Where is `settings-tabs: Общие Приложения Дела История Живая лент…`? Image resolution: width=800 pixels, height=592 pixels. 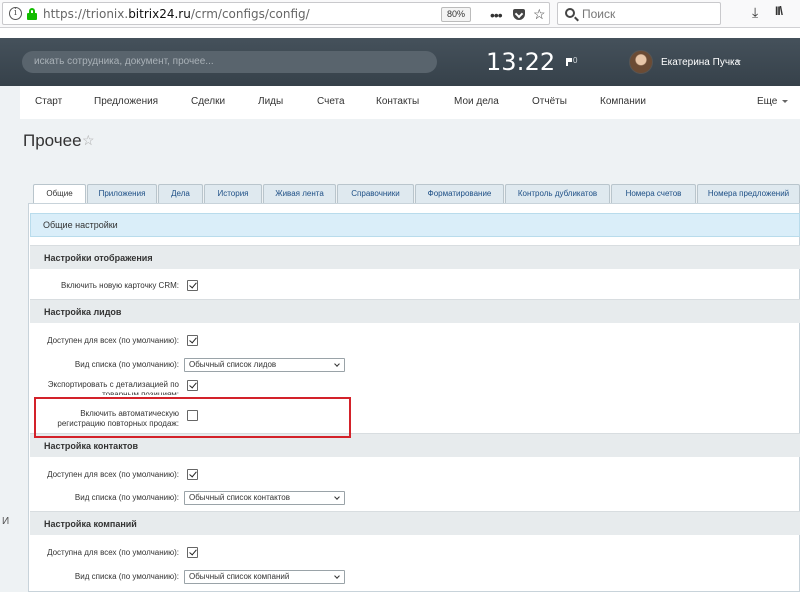 settings-tabs: Общие Приложения Дела История Живая лент… is located at coordinates (416, 194).